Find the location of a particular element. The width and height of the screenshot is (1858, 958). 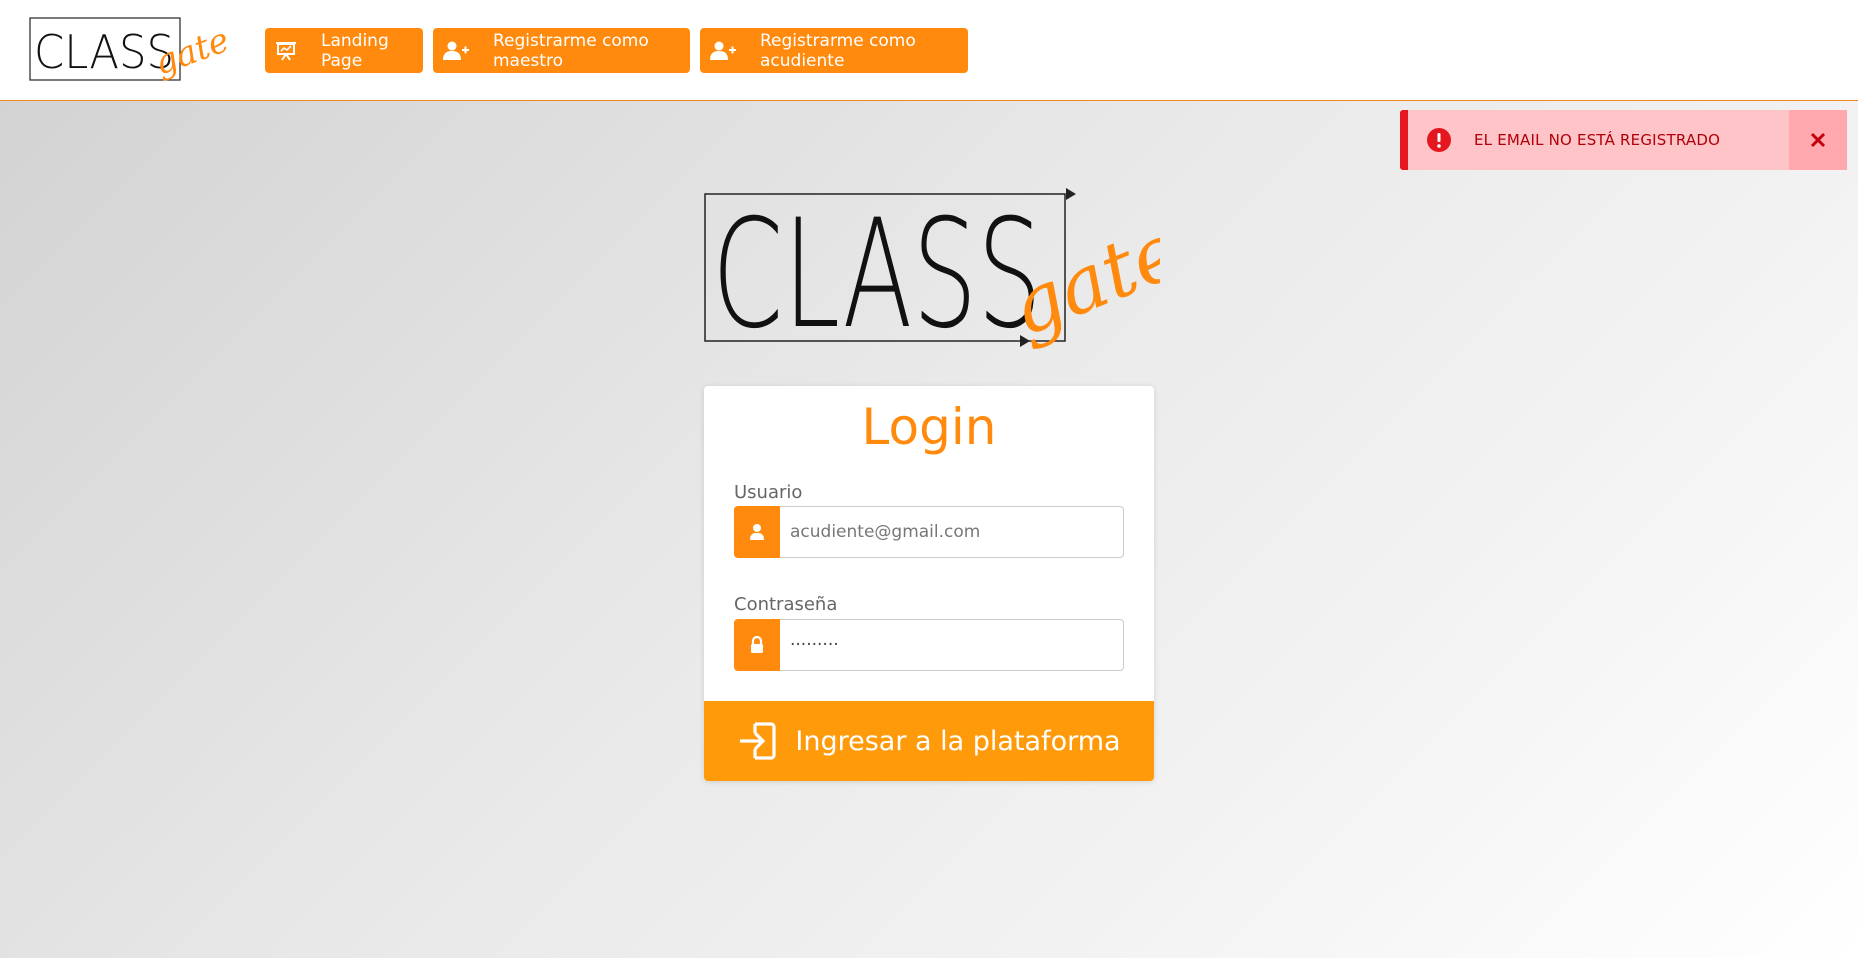

presentation-icon is located at coordinates (286, 51).